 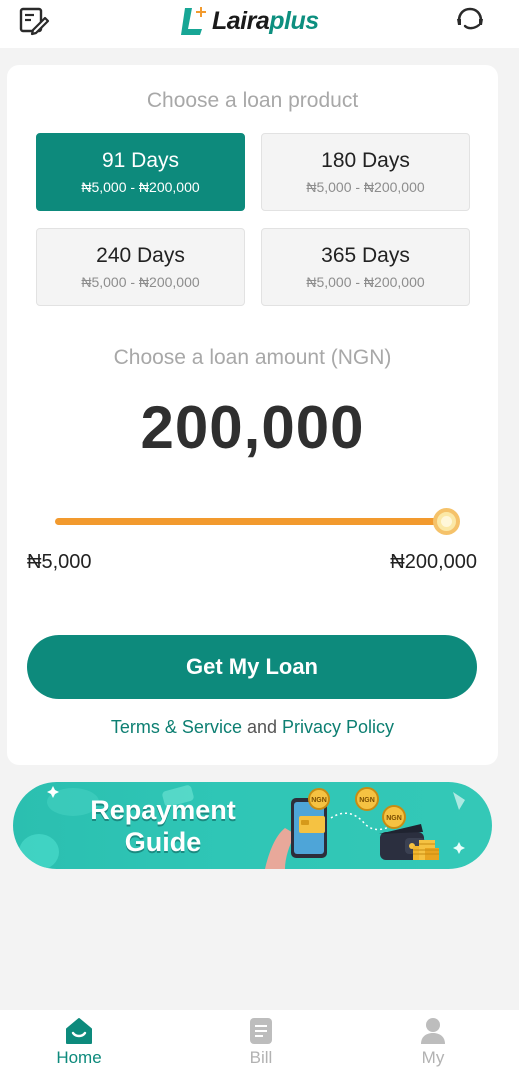 What do you see at coordinates (433, 1031) in the screenshot?
I see `profile-icon` at bounding box center [433, 1031].